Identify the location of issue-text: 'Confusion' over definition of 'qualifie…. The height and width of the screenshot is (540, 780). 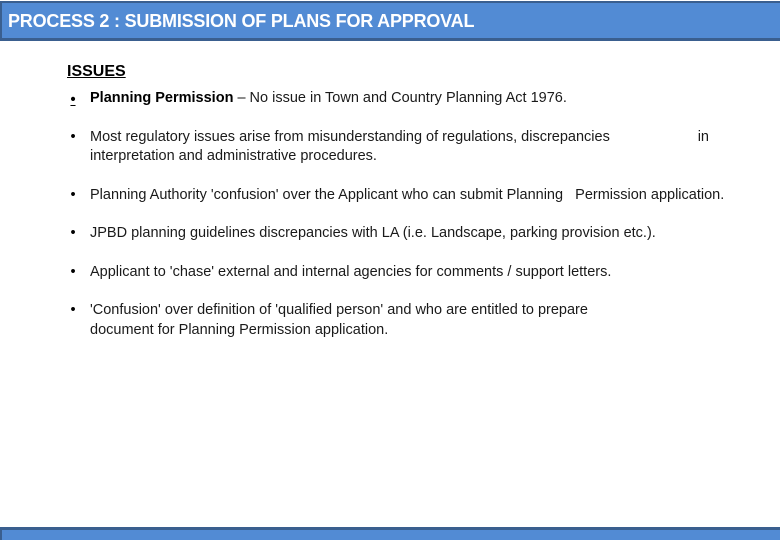
(339, 320).